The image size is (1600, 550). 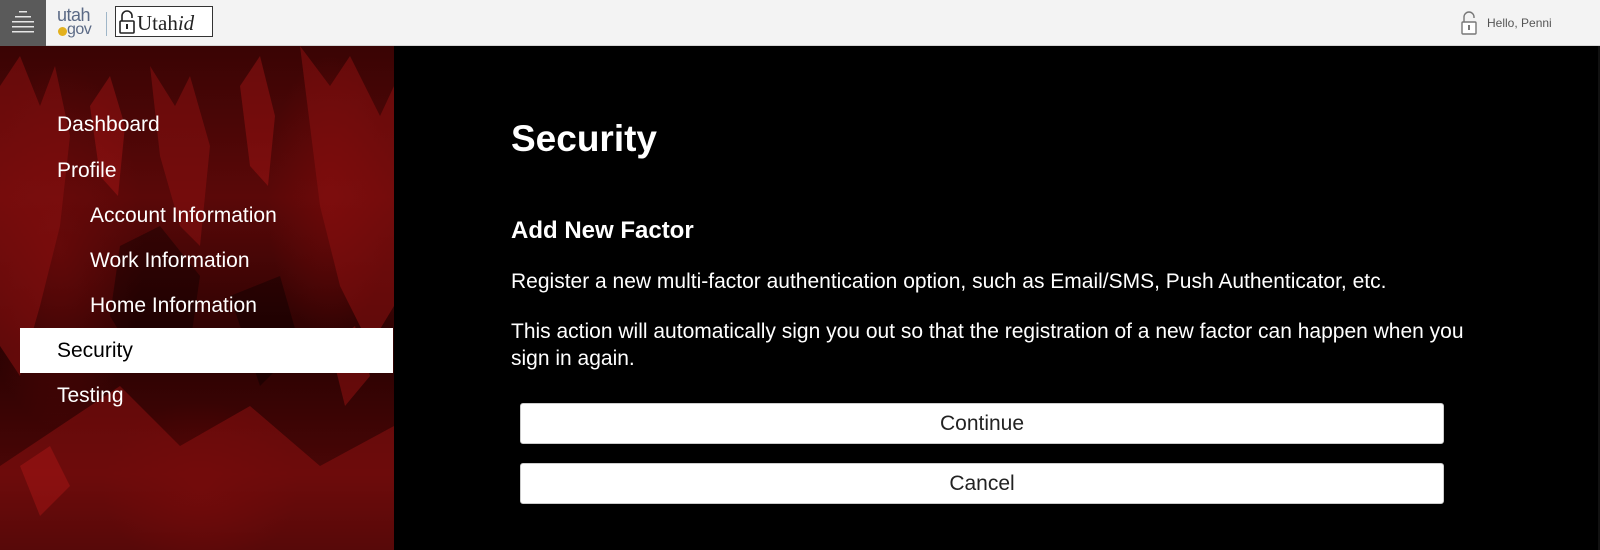 What do you see at coordinates (87, 170) in the screenshot?
I see `sidebar-item-label: Profile` at bounding box center [87, 170].